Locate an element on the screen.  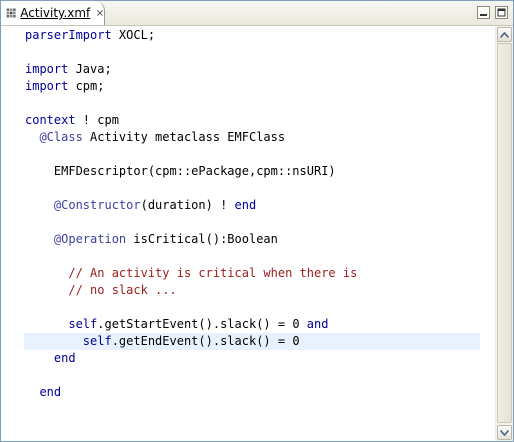
code-token: Activity metaclass EMFClass is located at coordinates (184, 137).